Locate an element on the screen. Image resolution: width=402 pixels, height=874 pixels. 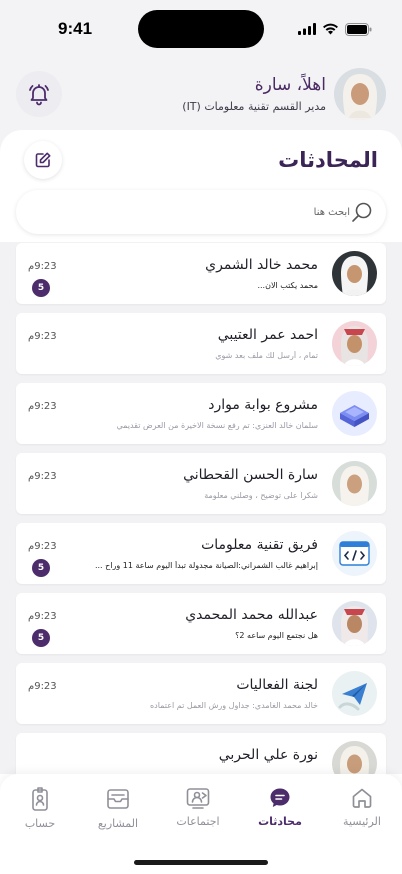
dynamic-island is located at coordinates (201, 29).